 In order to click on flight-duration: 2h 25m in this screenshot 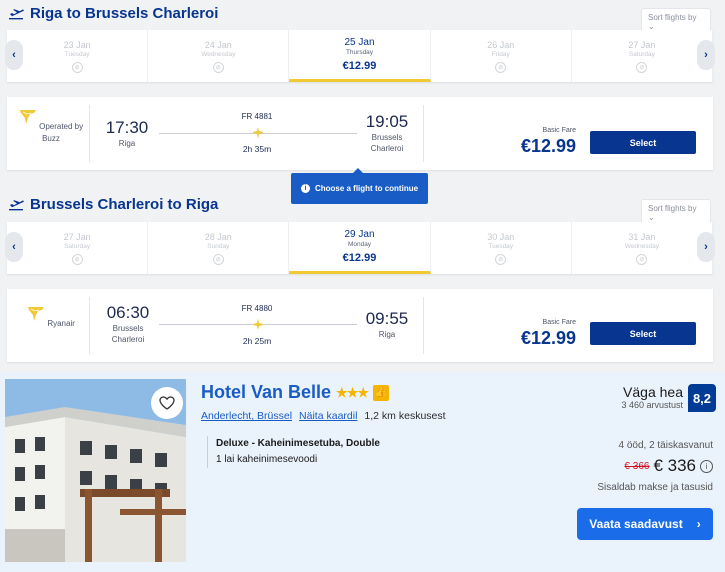, I will do `click(257, 341)`.